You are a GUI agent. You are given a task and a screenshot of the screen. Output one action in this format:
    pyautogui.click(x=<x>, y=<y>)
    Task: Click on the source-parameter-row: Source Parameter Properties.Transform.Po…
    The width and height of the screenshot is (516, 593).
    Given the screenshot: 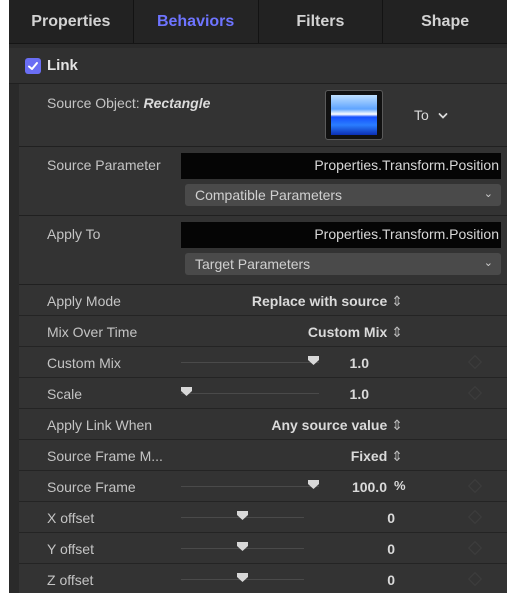 What is the action you would take?
    pyautogui.click(x=263, y=181)
    